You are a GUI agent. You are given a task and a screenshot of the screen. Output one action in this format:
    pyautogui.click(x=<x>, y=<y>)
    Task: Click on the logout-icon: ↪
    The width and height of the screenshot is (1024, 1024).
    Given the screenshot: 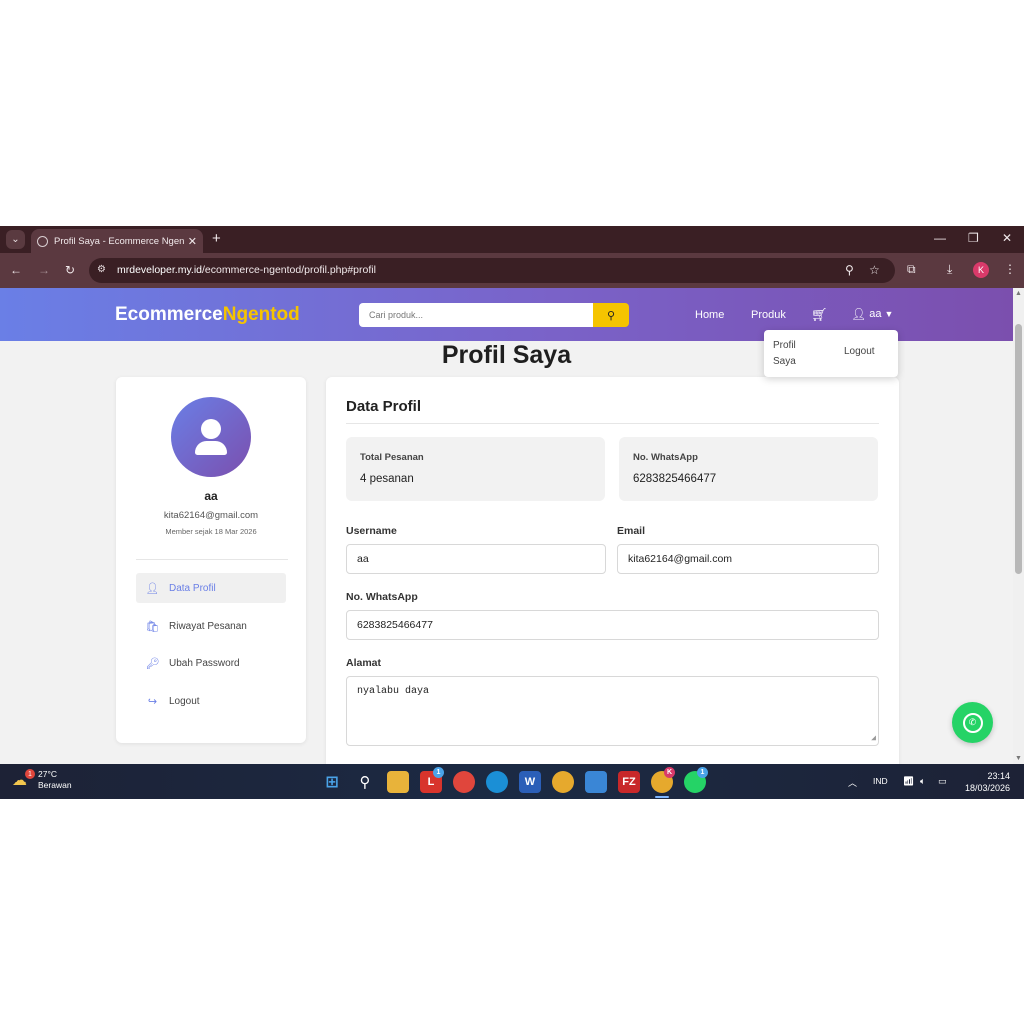 What is the action you would take?
    pyautogui.click(x=152, y=701)
    